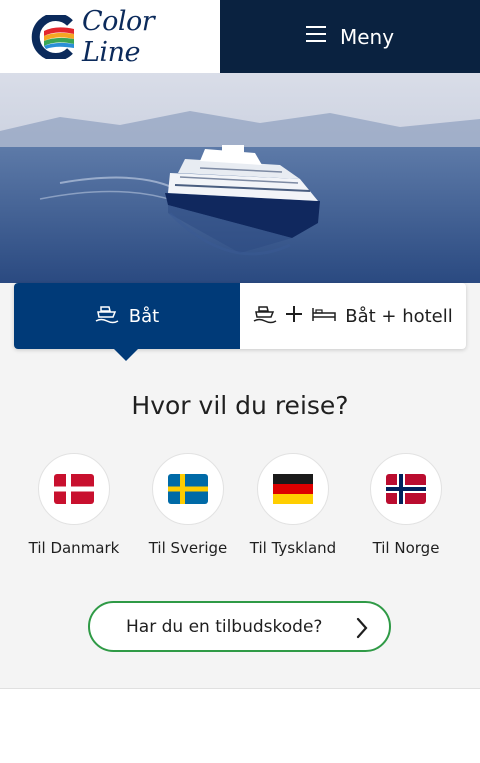 The image size is (480, 763). What do you see at coordinates (74, 548) in the screenshot?
I see `destination-label: Til Danmark` at bounding box center [74, 548].